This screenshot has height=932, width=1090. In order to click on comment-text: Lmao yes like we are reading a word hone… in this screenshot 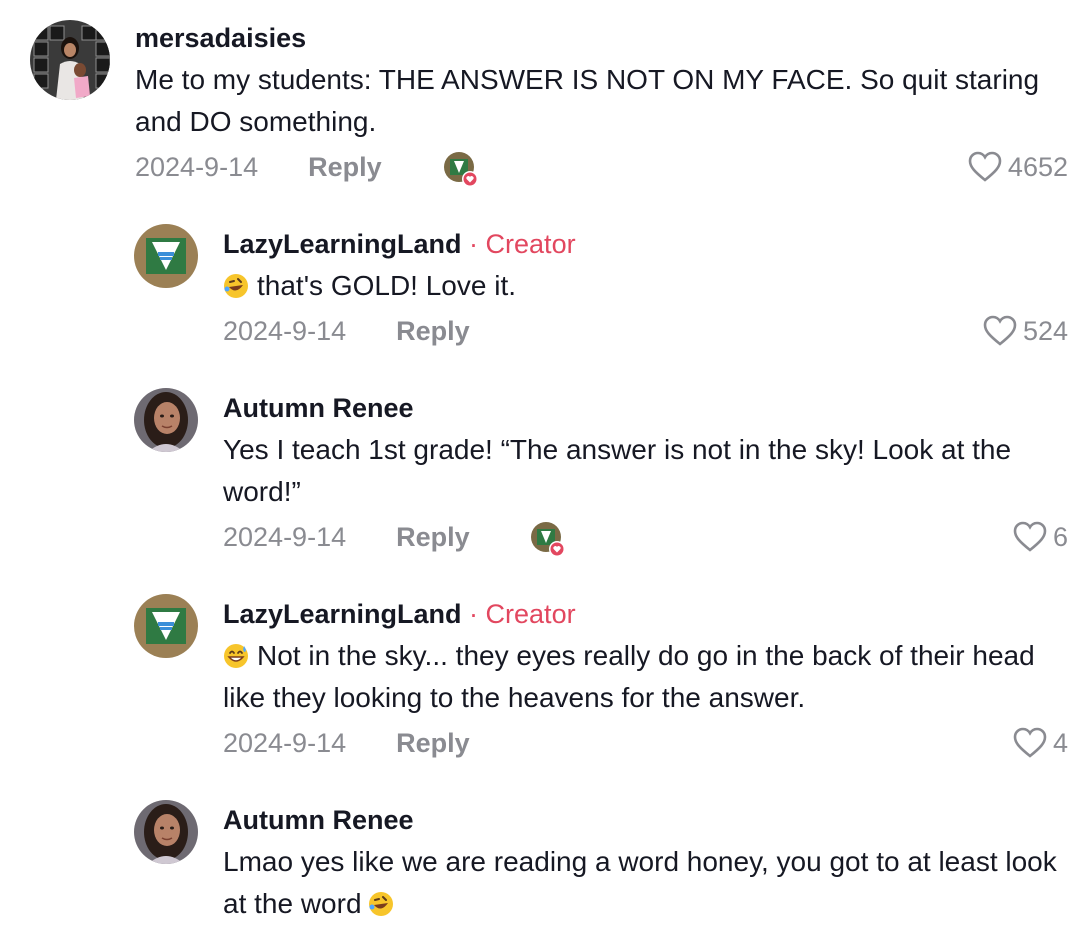, I will do `click(640, 882)`.